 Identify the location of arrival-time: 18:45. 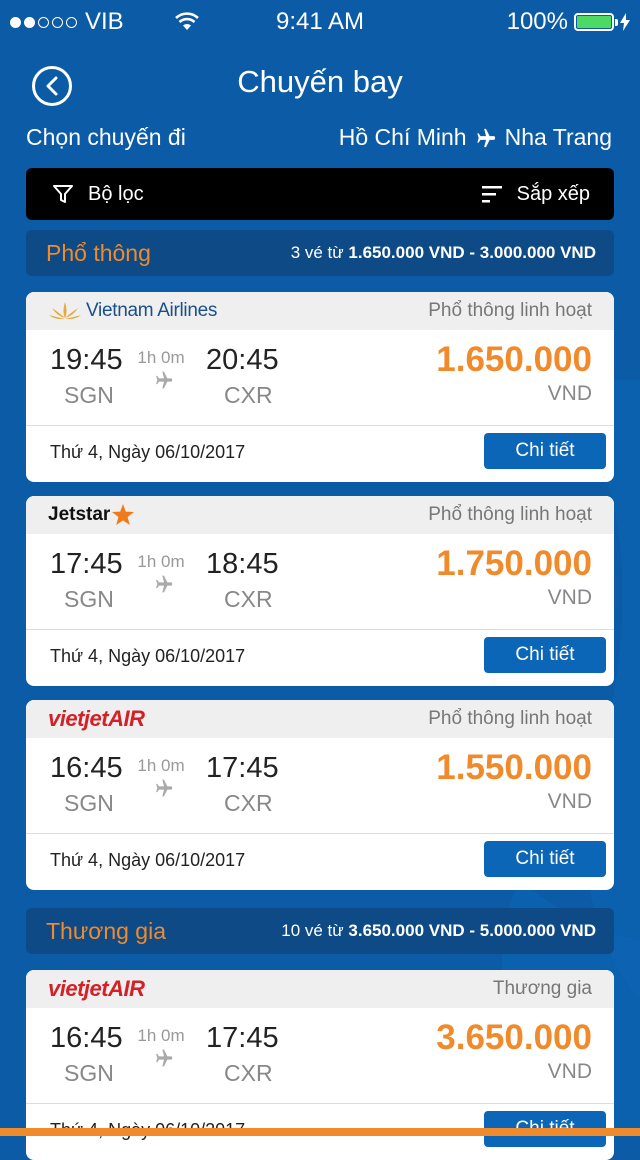
(242, 564).